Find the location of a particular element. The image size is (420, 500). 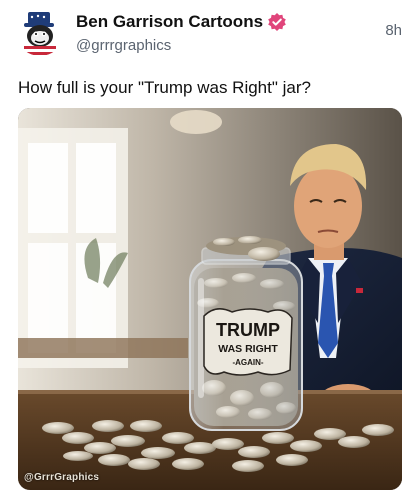

post-header: Ben Garrison Cartoons @grrrgraphics 8h is located at coordinates (210, 35).